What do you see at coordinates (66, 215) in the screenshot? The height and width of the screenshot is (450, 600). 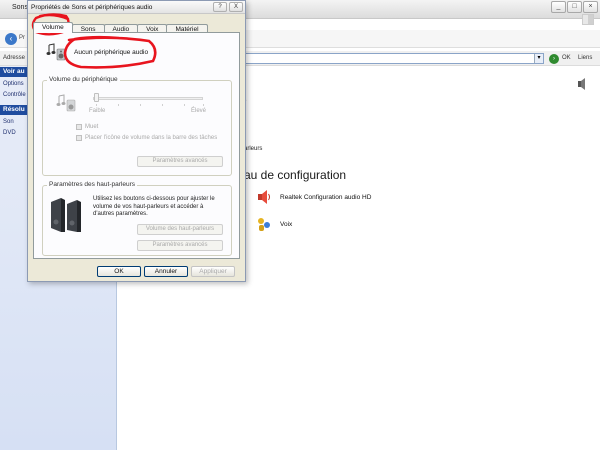 I see `desktop-speakers-icon` at bounding box center [66, 215].